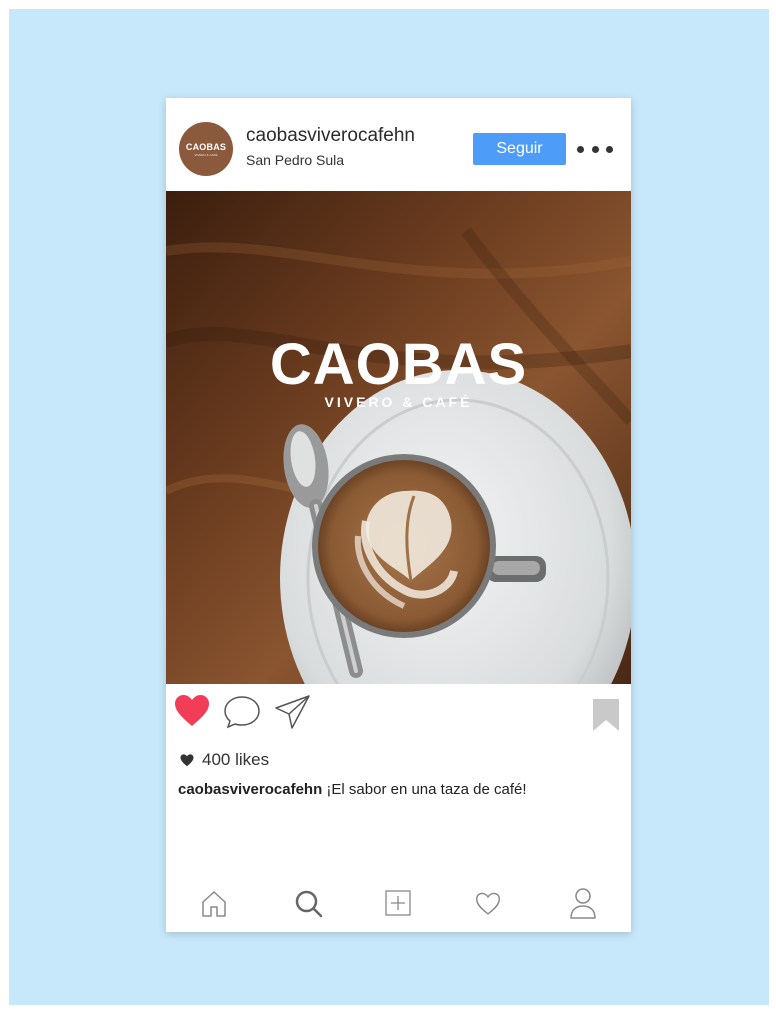 The height and width of the screenshot is (1014, 776). Describe the element at coordinates (295, 160) in the screenshot. I see `post-location: San Pedro Sula` at that location.